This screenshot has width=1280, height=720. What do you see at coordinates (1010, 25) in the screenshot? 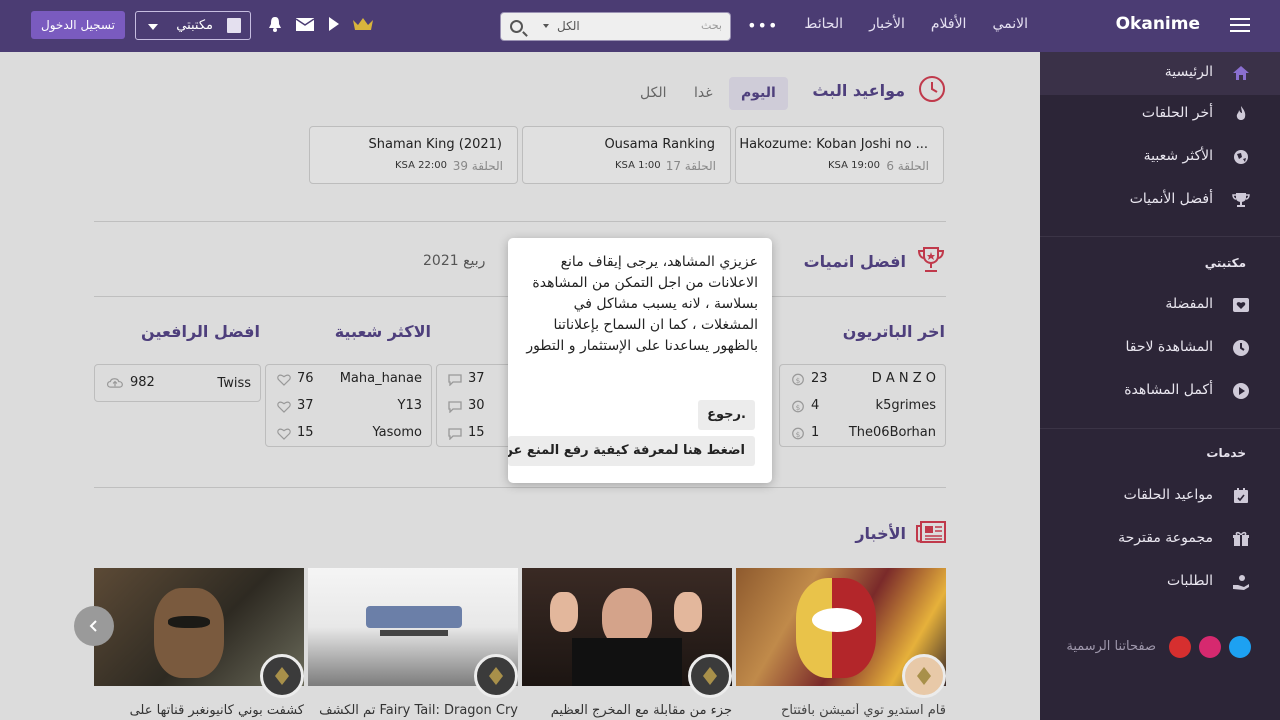
I see `nav-anime: الانمي` at bounding box center [1010, 25].